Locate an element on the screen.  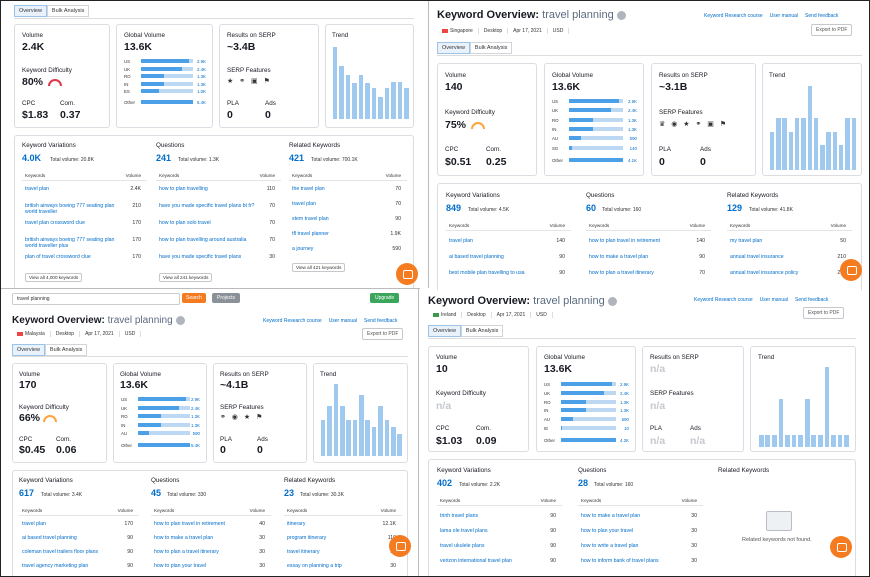
filter-database: Malaysia is located at coordinates (31, 334).